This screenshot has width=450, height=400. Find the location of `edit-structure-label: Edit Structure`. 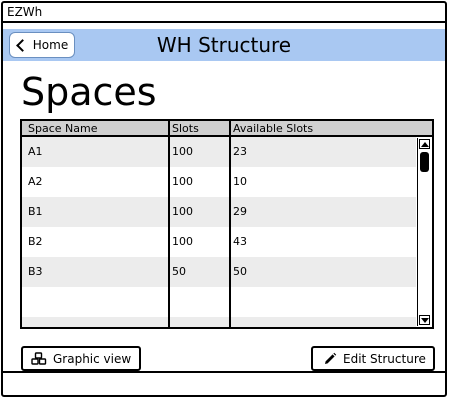

edit-structure-label: Edit Structure is located at coordinates (384, 358).